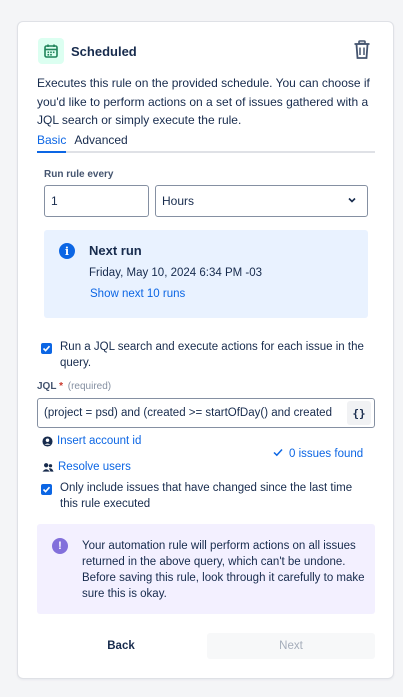 The width and height of the screenshot is (403, 697). Describe the element at coordinates (51, 51) in the screenshot. I see `calendar-icon` at that location.